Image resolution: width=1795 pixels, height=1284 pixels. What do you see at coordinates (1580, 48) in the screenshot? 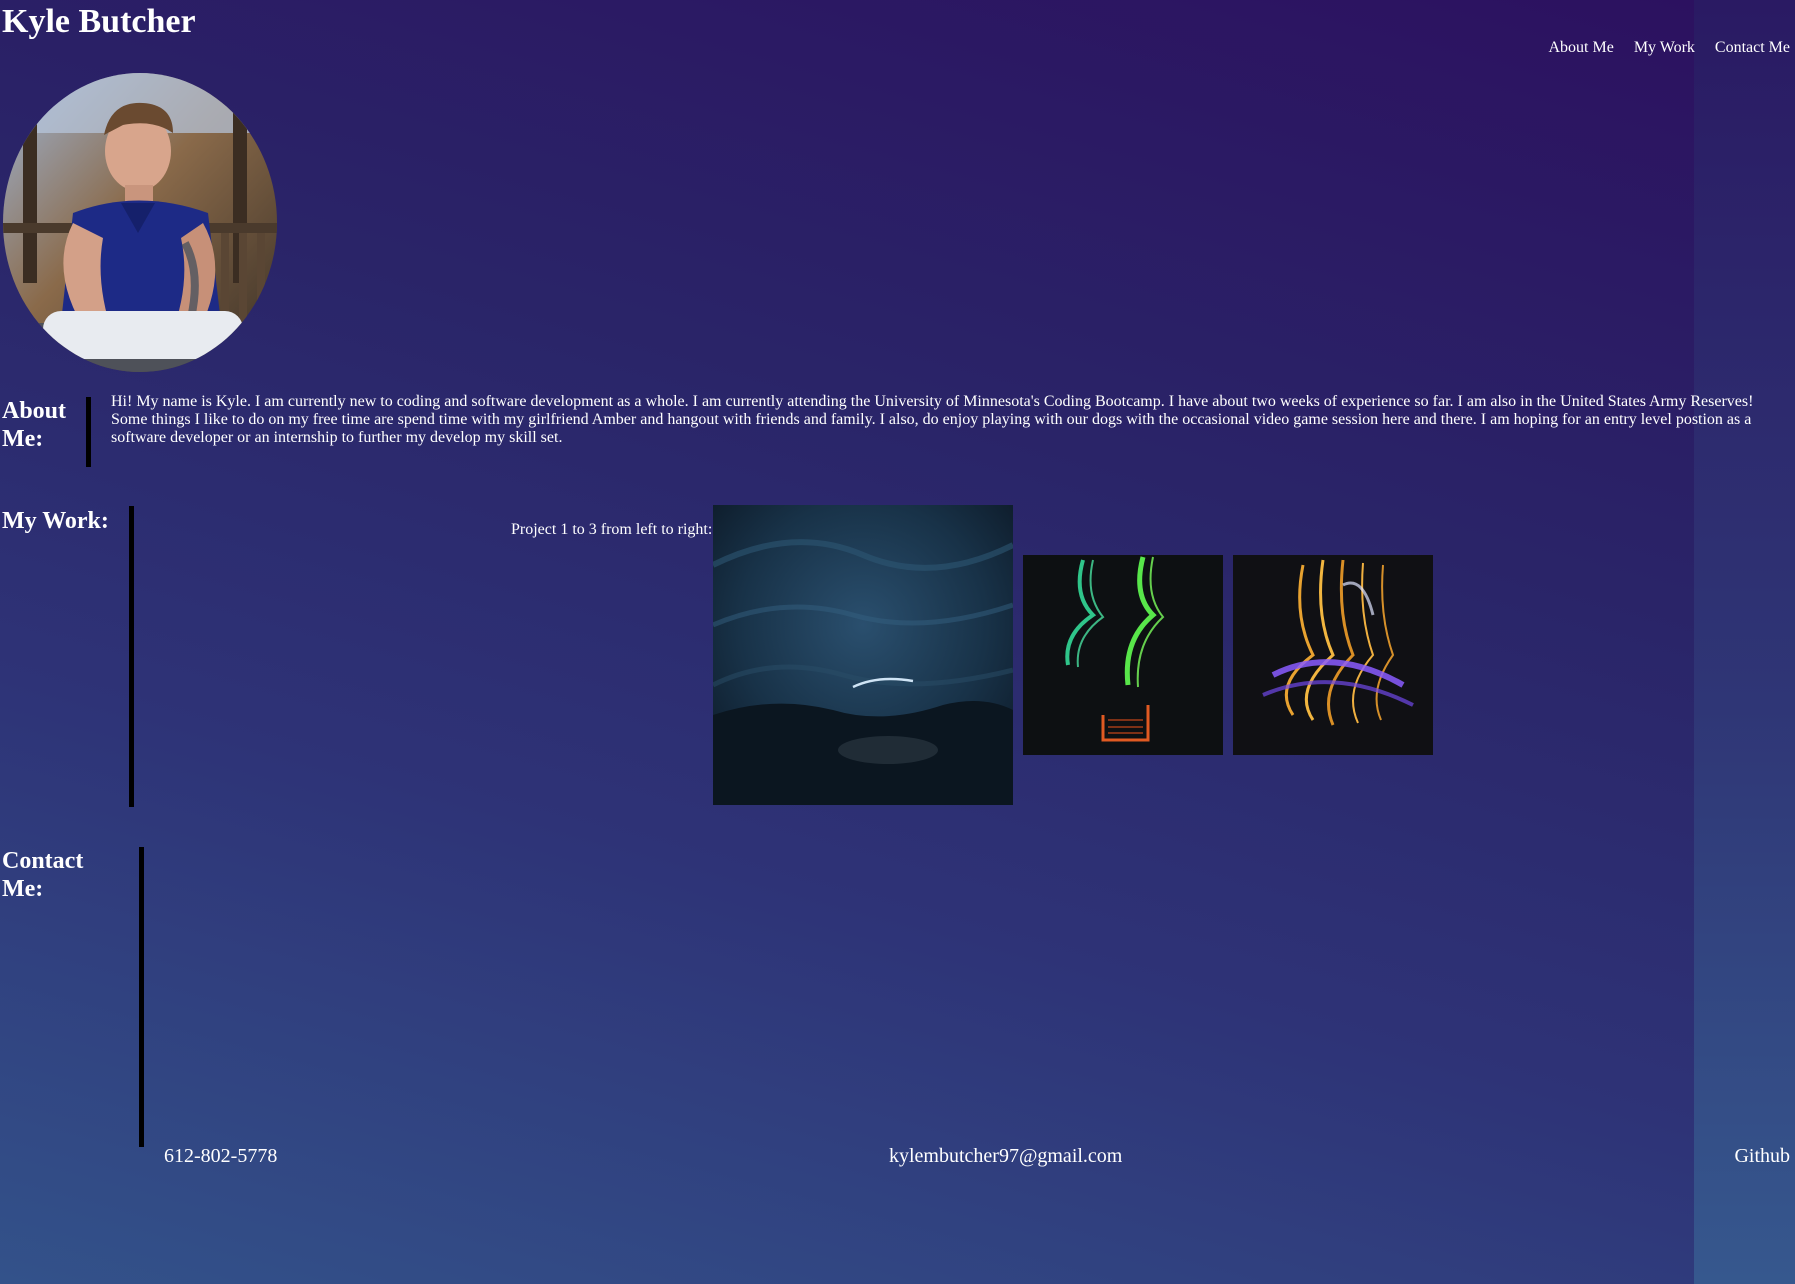
I see `nav-link-about-me: About Me` at bounding box center [1580, 48].